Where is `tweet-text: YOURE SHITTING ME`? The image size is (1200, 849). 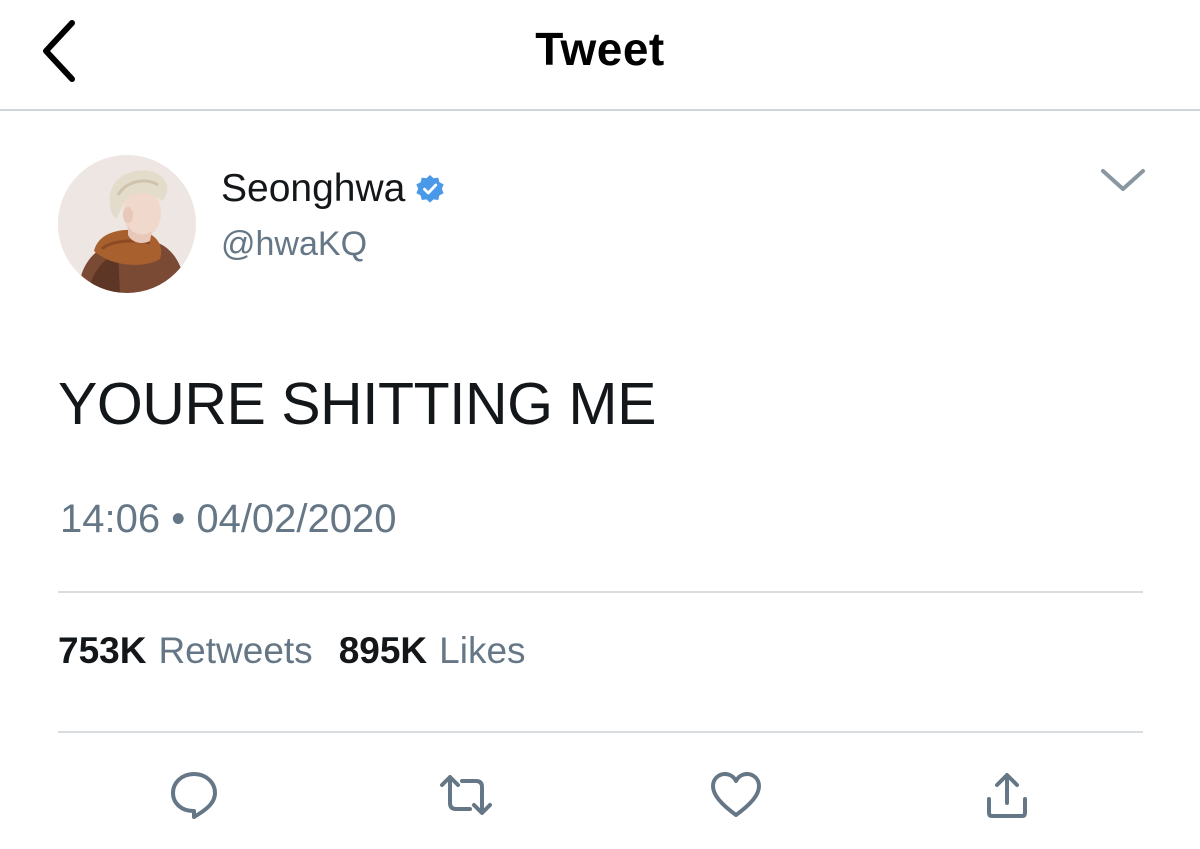 tweet-text: YOURE SHITTING ME is located at coordinates (357, 404).